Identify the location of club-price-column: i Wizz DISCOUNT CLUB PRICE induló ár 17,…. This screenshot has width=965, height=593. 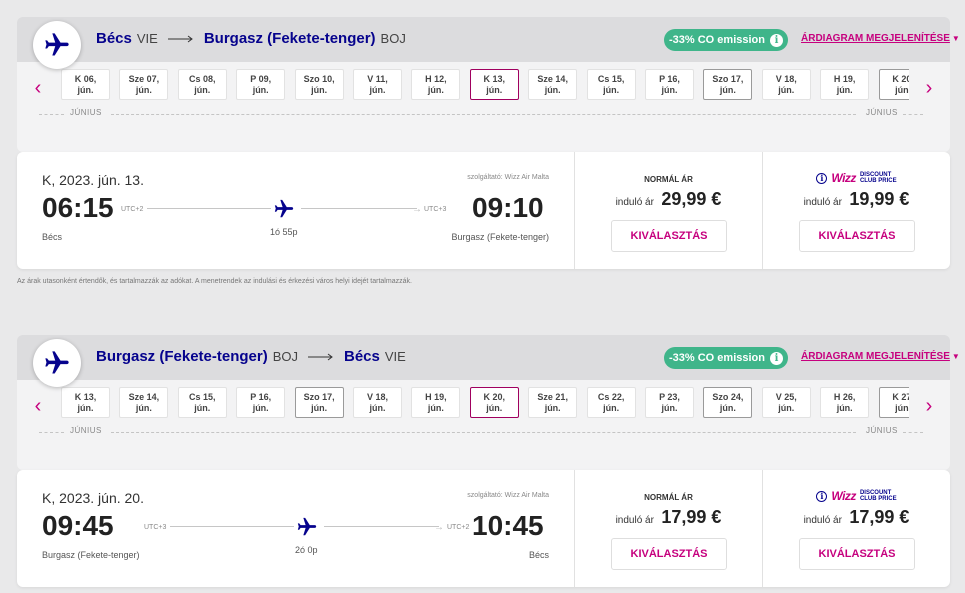
(856, 528).